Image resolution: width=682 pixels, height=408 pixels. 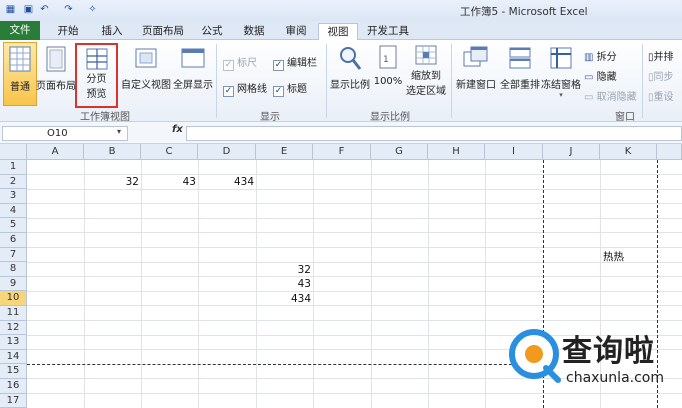 What do you see at coordinates (589, 57) in the screenshot?
I see `split-icon: ▥` at bounding box center [589, 57].